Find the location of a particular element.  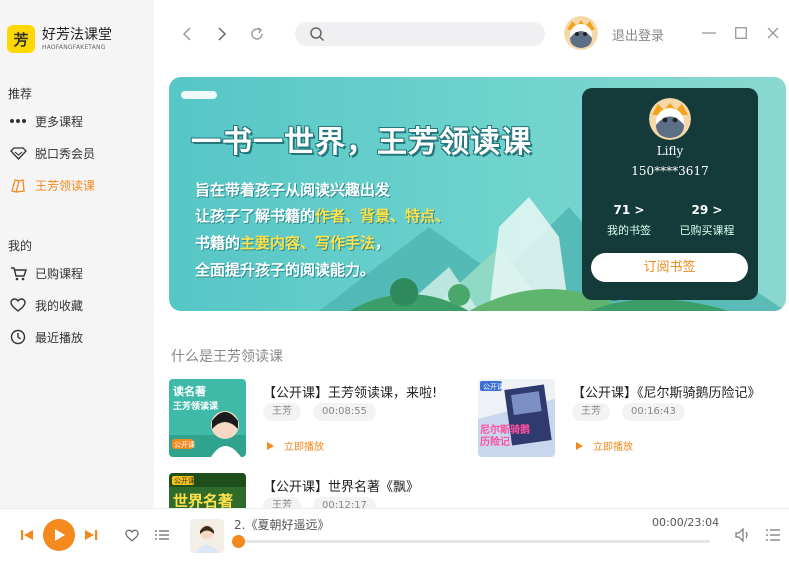

diamond-icon is located at coordinates (18, 153).